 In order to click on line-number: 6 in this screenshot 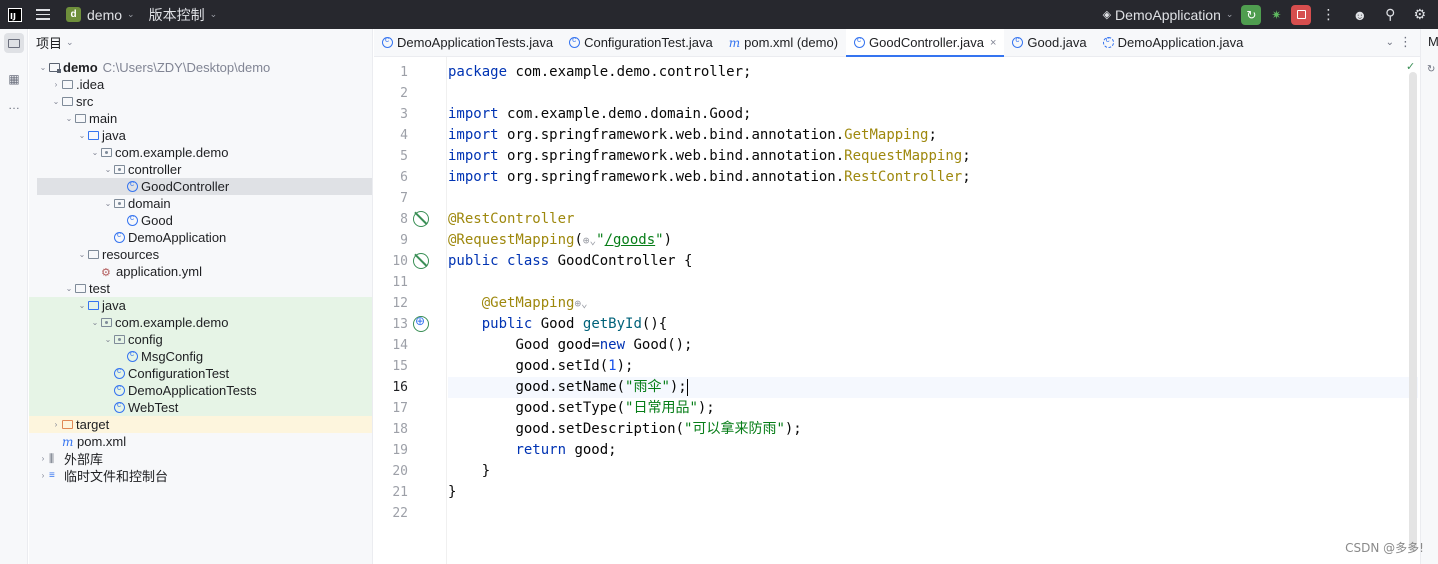, I will do `click(391, 177)`.